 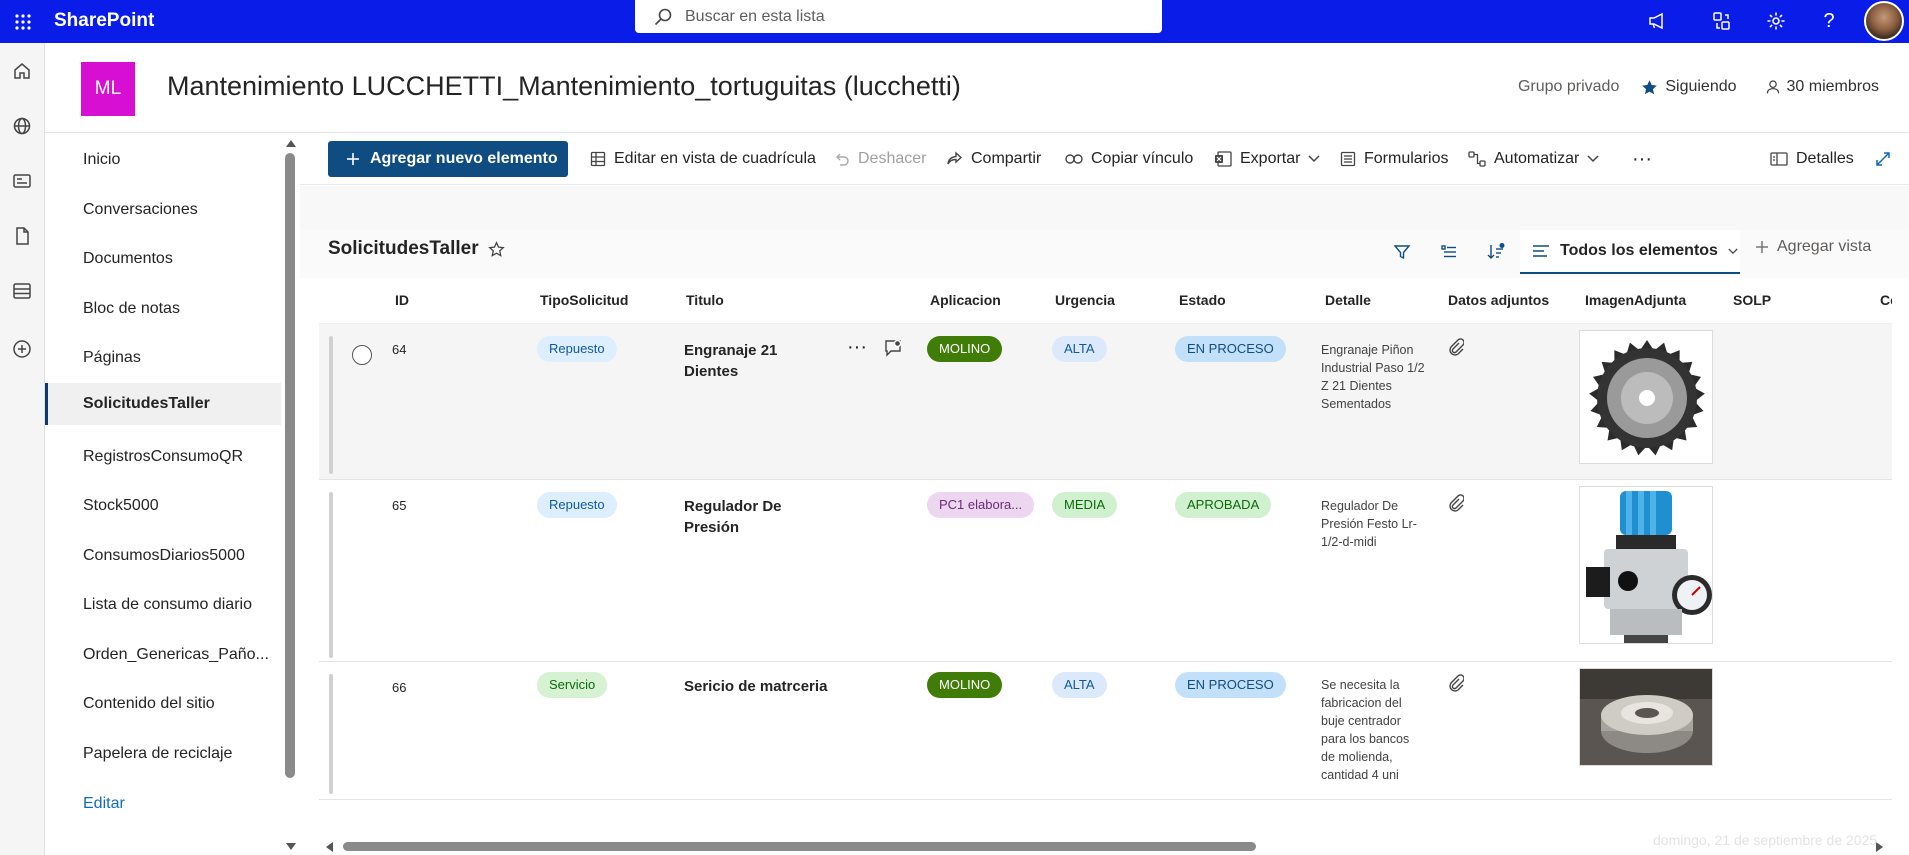 What do you see at coordinates (1776, 21) in the screenshot?
I see `gear-icon` at bounding box center [1776, 21].